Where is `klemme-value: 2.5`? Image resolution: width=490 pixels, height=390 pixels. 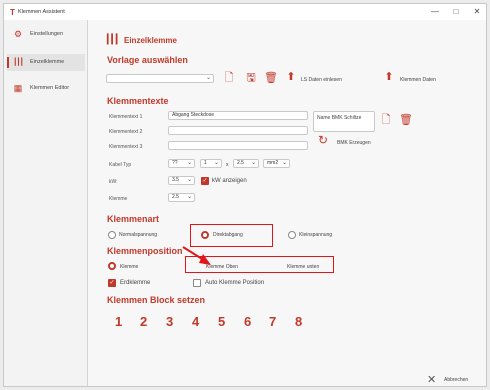
klemme-value: 2.5 is located at coordinates (175, 197).